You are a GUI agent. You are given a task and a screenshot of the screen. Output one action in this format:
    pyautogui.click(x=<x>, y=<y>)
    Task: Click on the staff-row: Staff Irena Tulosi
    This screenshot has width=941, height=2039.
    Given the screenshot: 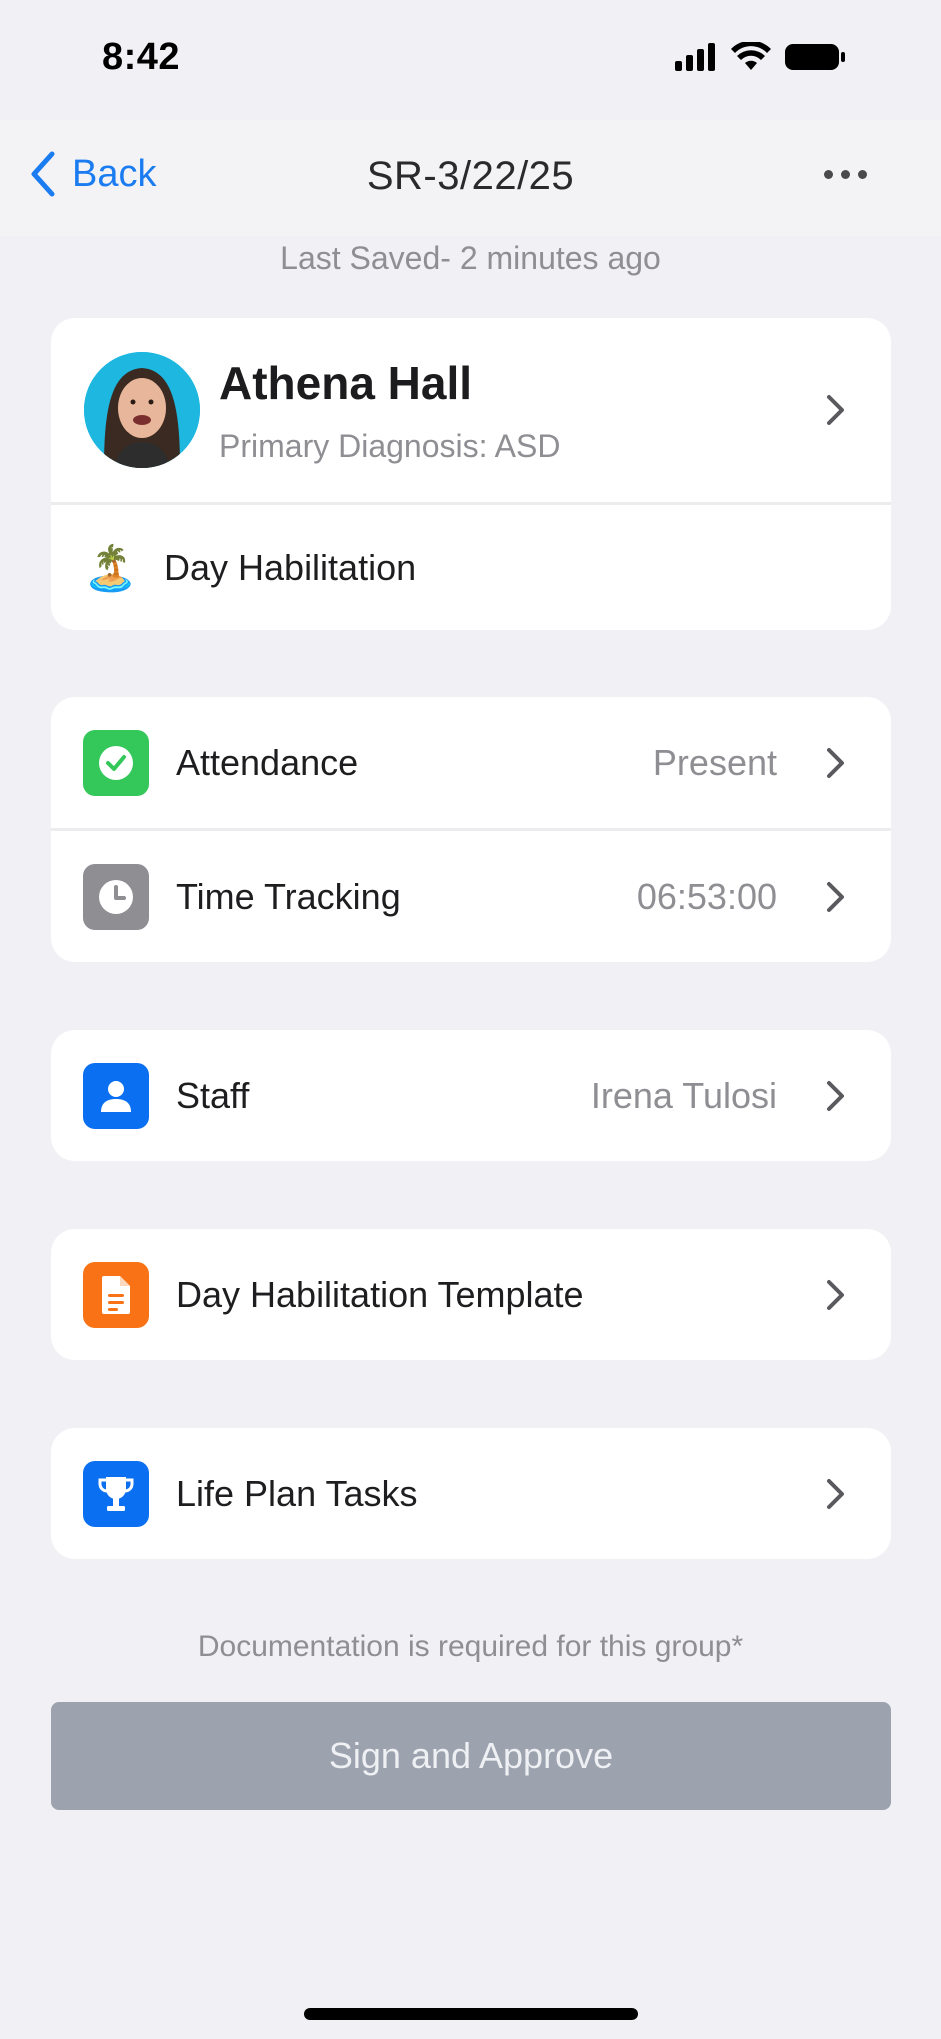 What is the action you would take?
    pyautogui.click(x=471, y=1095)
    